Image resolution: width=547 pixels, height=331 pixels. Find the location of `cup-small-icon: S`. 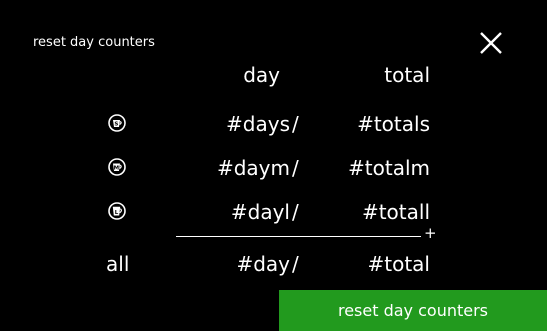

cup-small-icon: S is located at coordinates (117, 123).